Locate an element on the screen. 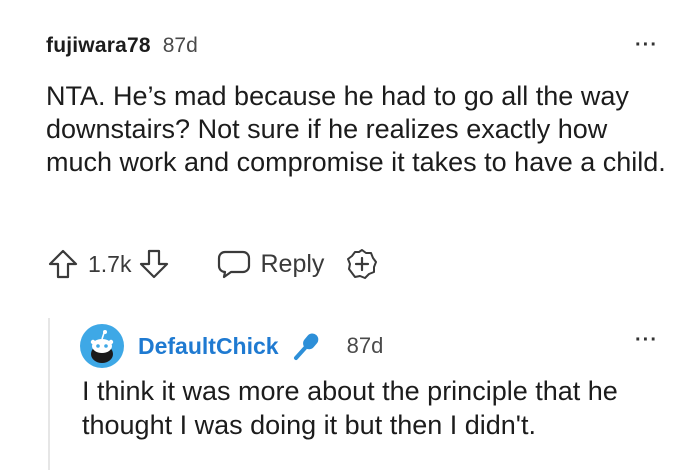  reply-button: Reply is located at coordinates (270, 264).